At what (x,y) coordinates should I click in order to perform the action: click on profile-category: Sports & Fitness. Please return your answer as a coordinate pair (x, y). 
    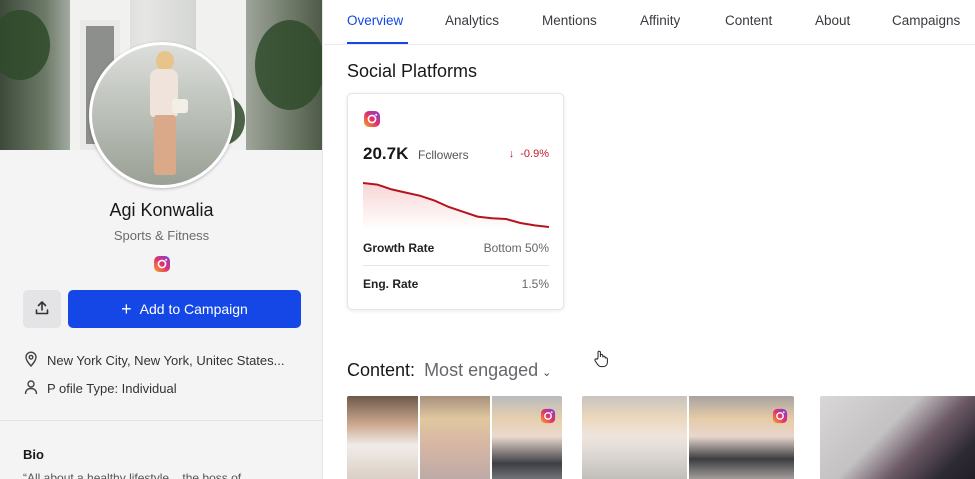
    Looking at the image, I should click on (161, 235).